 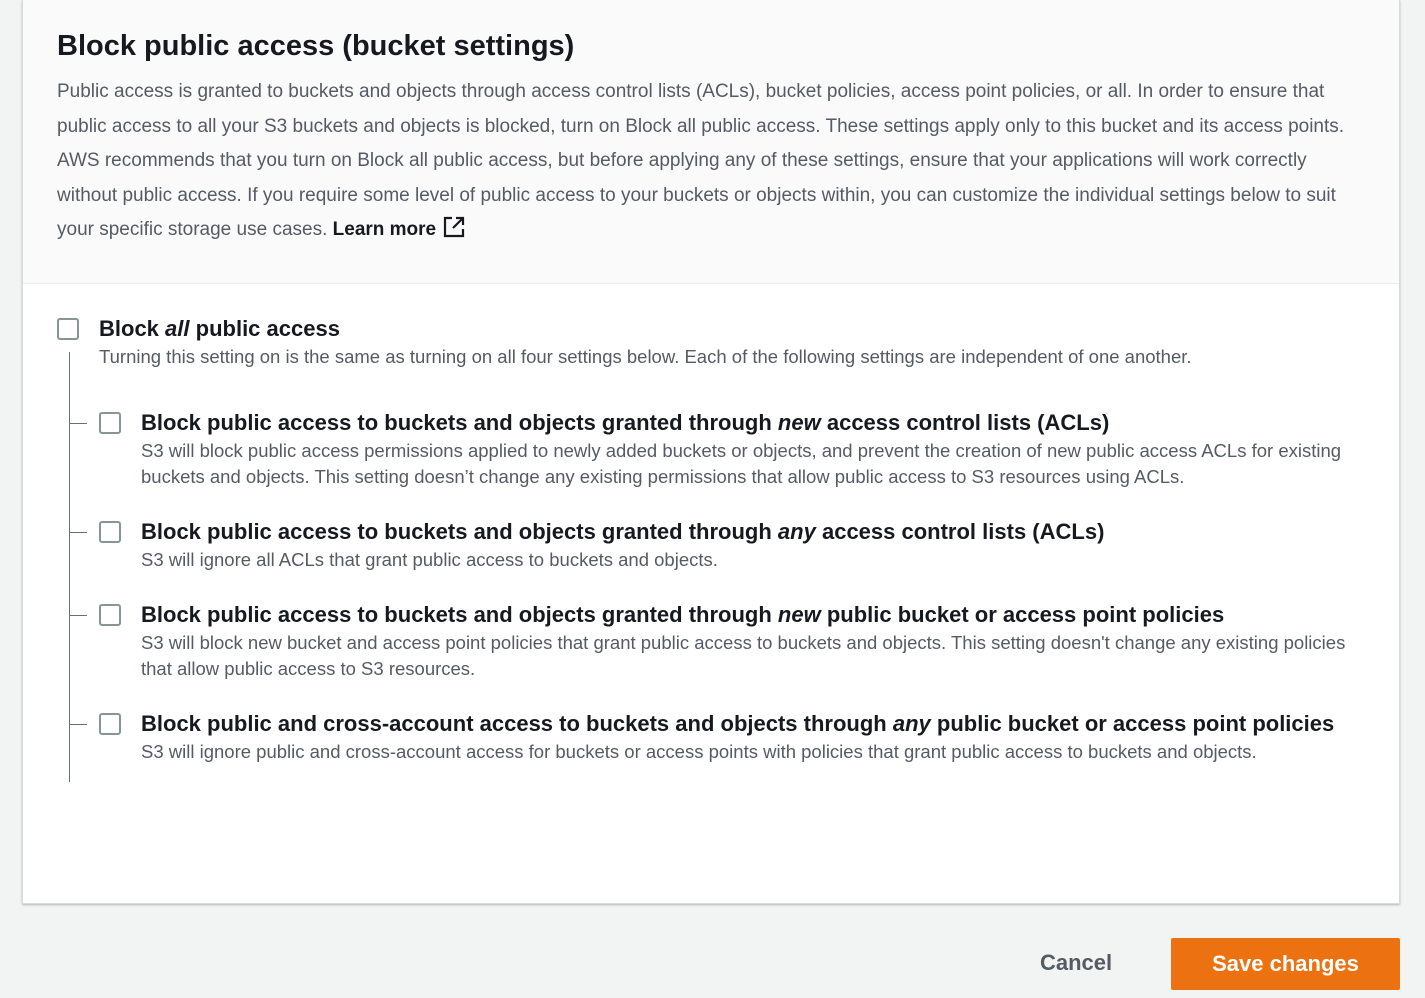 What do you see at coordinates (316, 46) in the screenshot?
I see `section-title: Block public access (bucket settings)` at bounding box center [316, 46].